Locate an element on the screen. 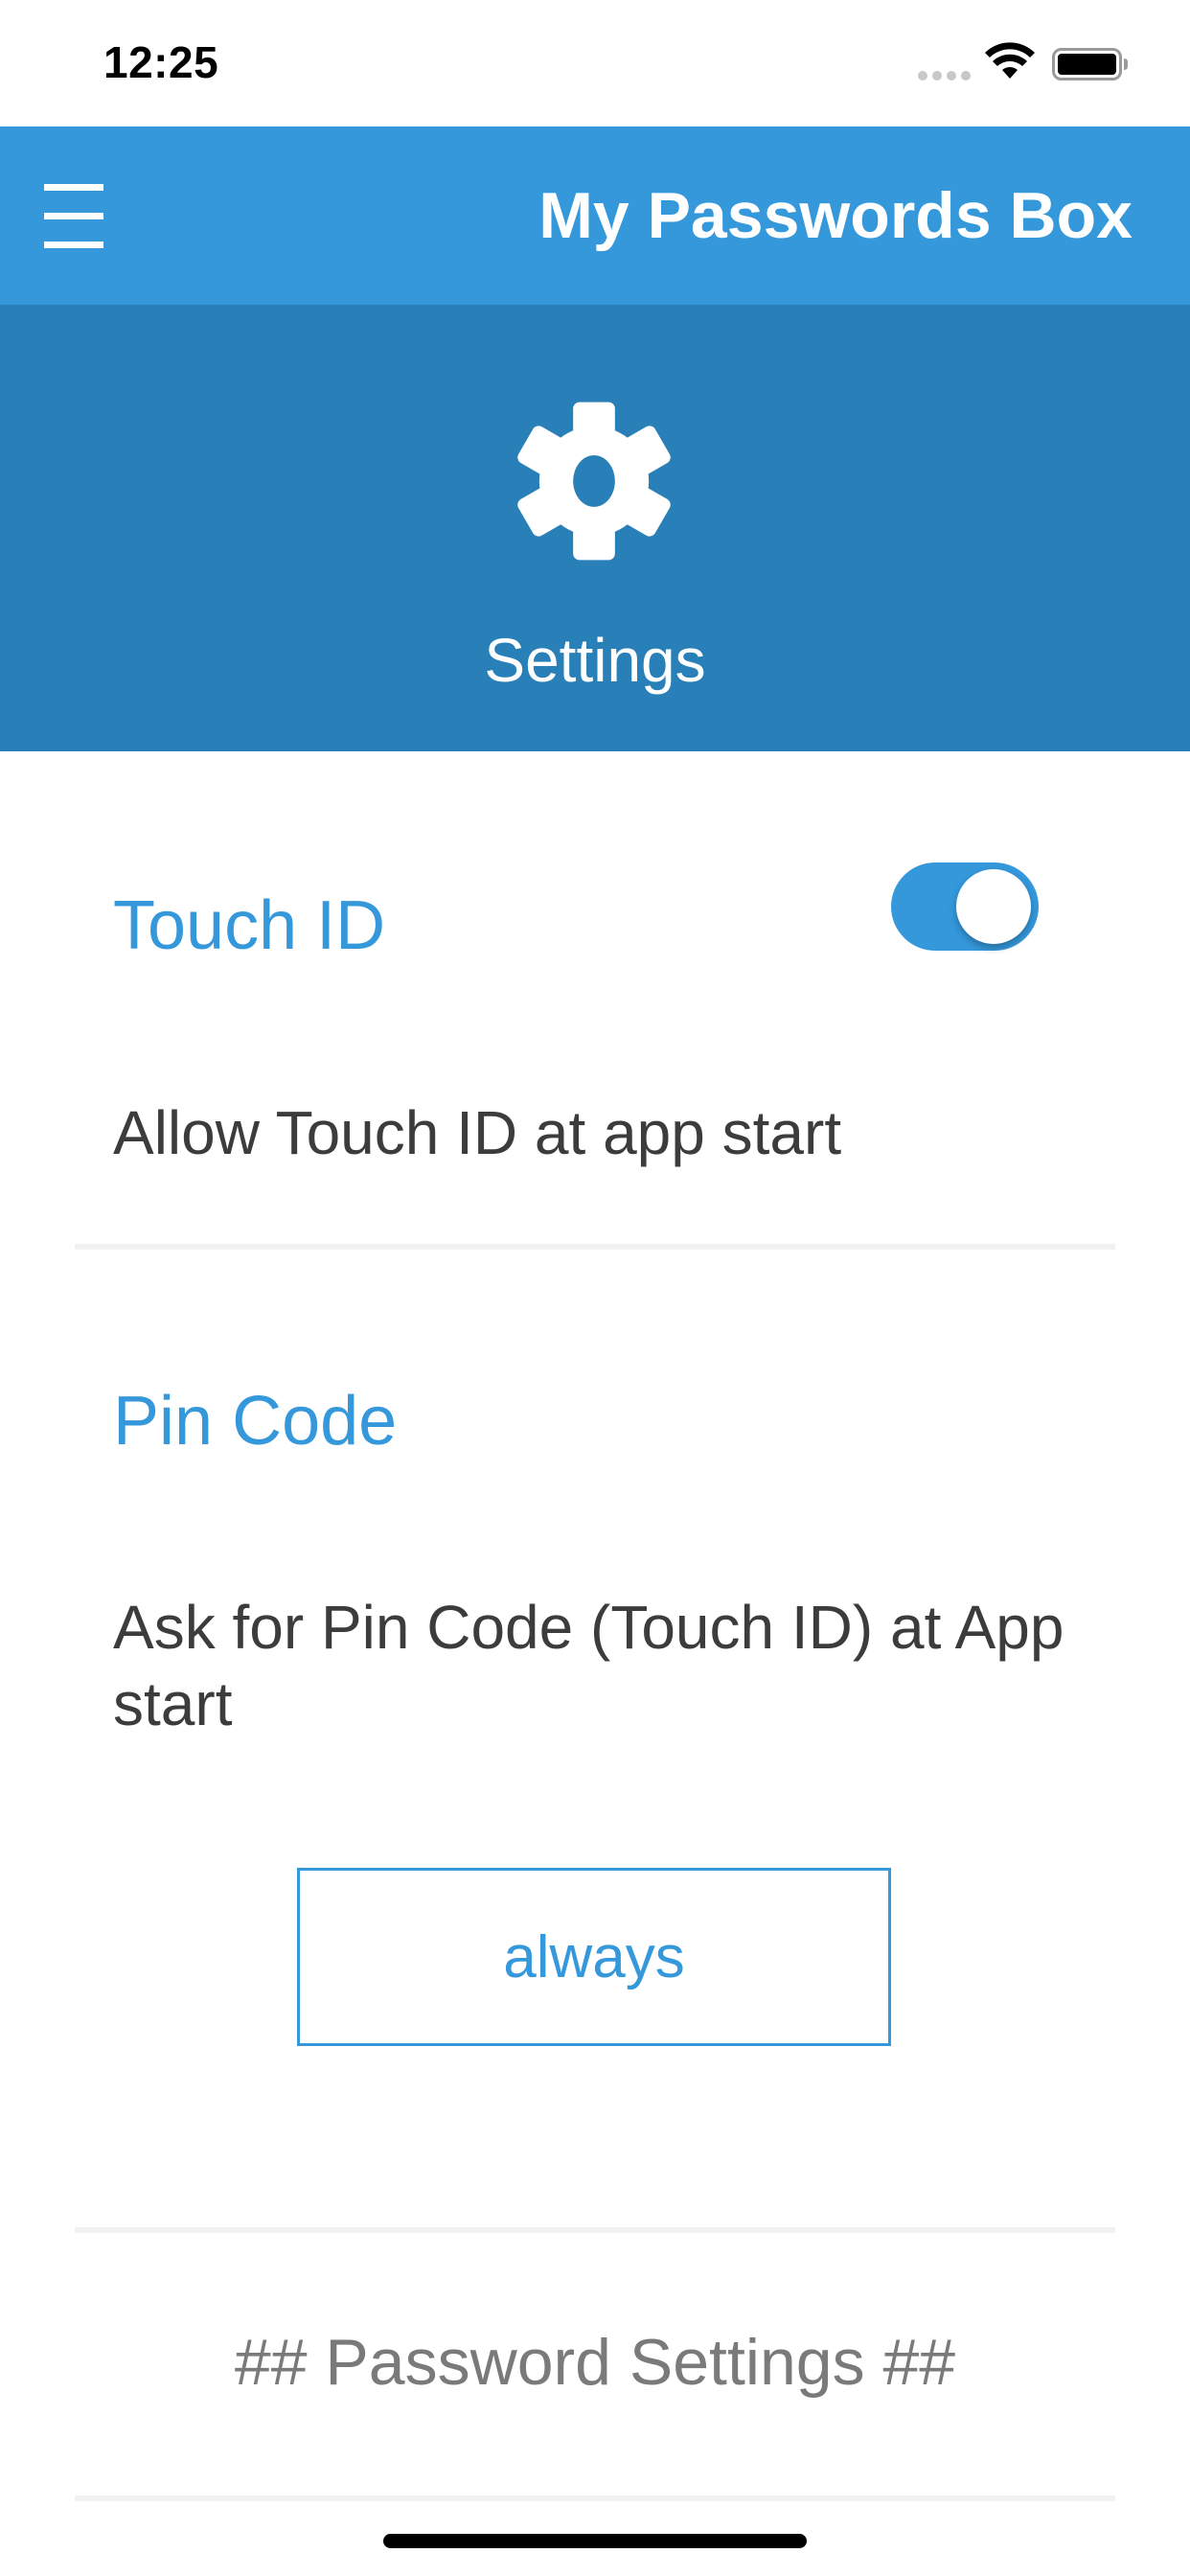 The width and height of the screenshot is (1190, 2576). banner-title: Settings is located at coordinates (595, 660).